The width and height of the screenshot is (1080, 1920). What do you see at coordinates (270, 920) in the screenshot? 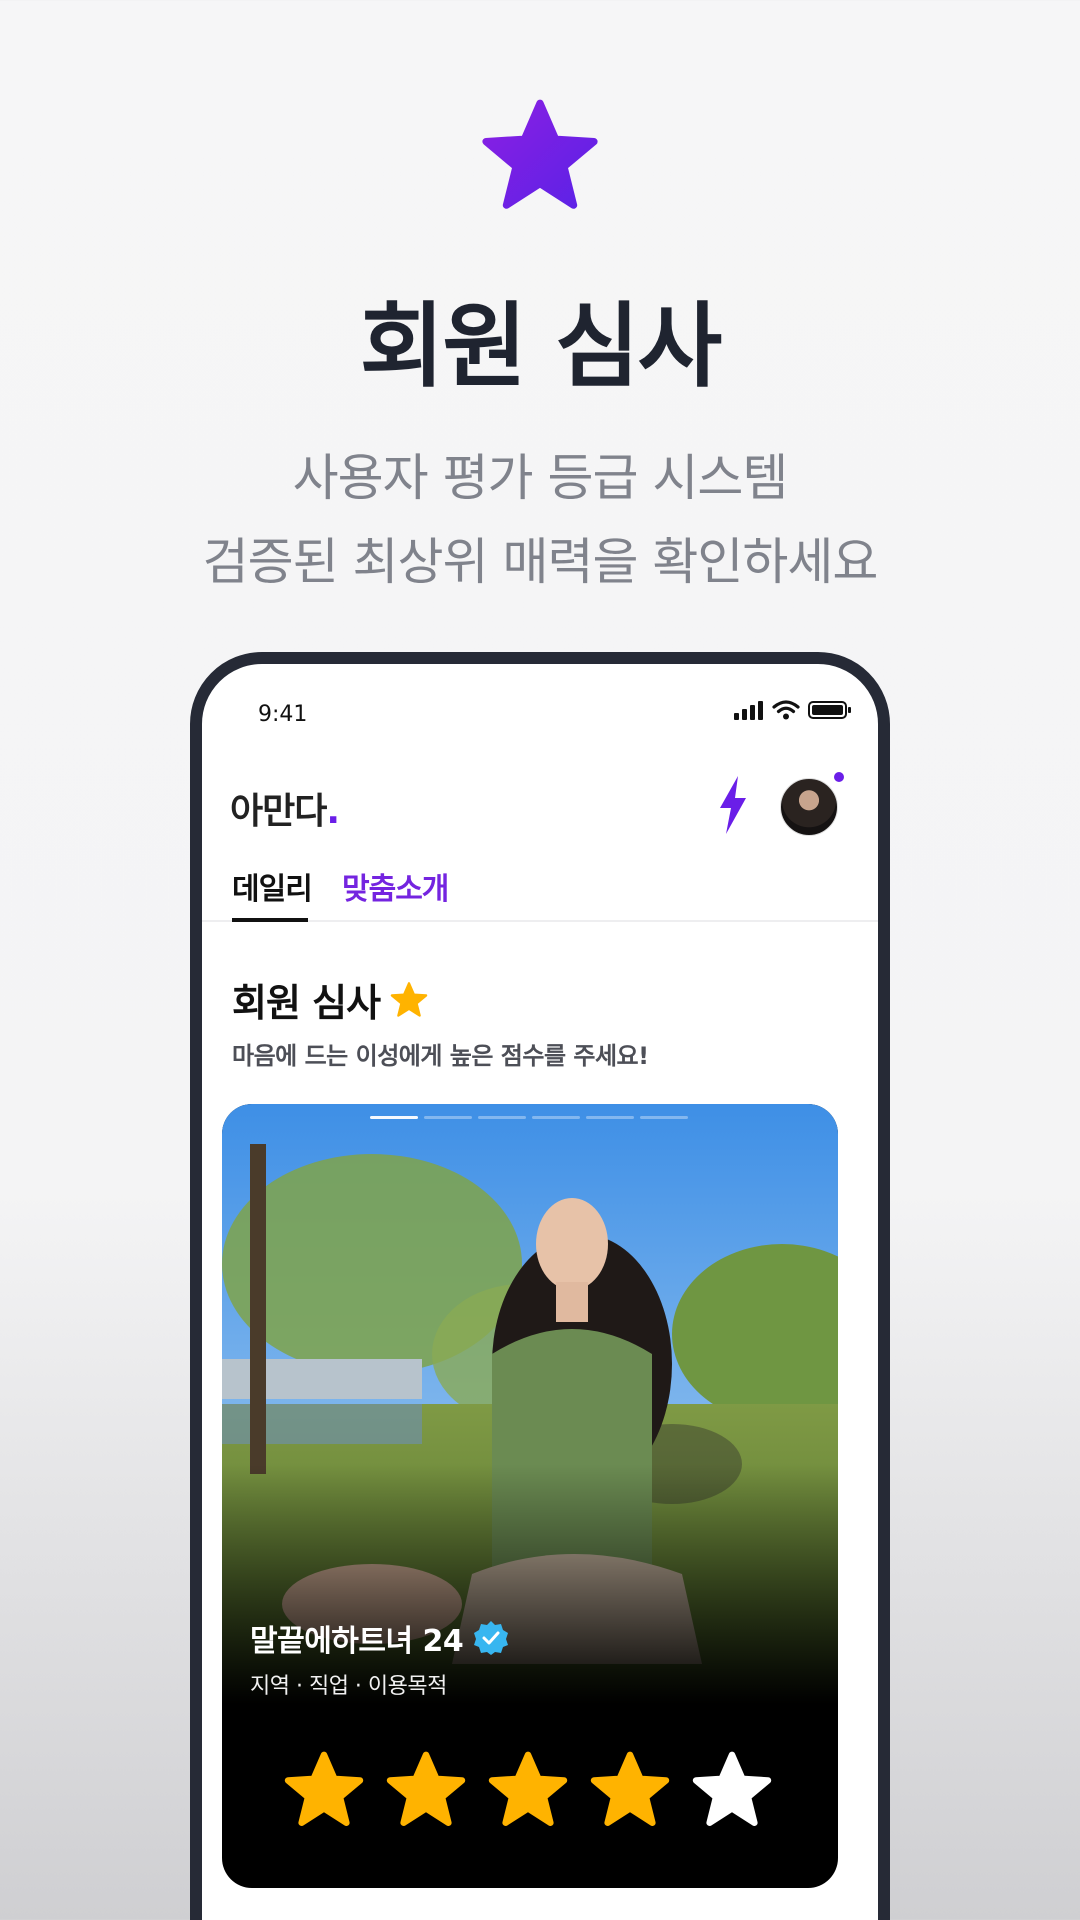
I see `tab-active-indicator` at bounding box center [270, 920].